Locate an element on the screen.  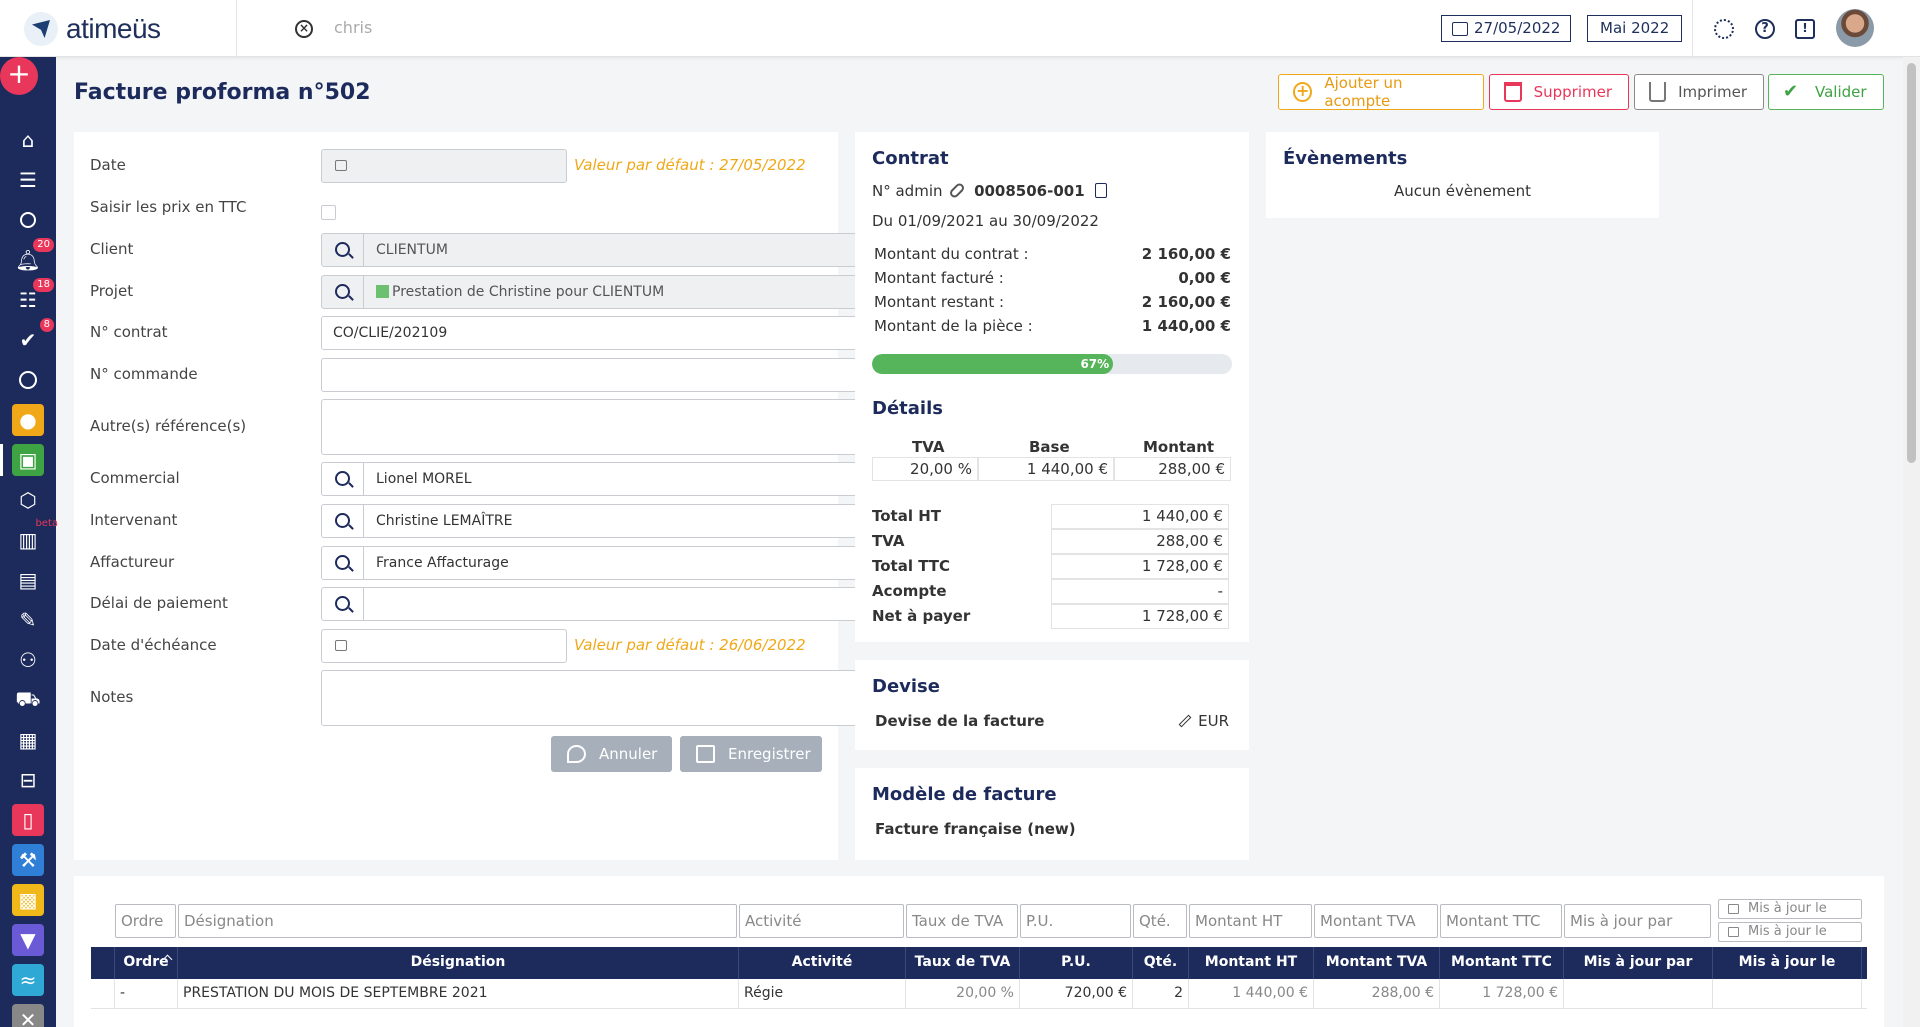
date-field is located at coordinates (444, 166).